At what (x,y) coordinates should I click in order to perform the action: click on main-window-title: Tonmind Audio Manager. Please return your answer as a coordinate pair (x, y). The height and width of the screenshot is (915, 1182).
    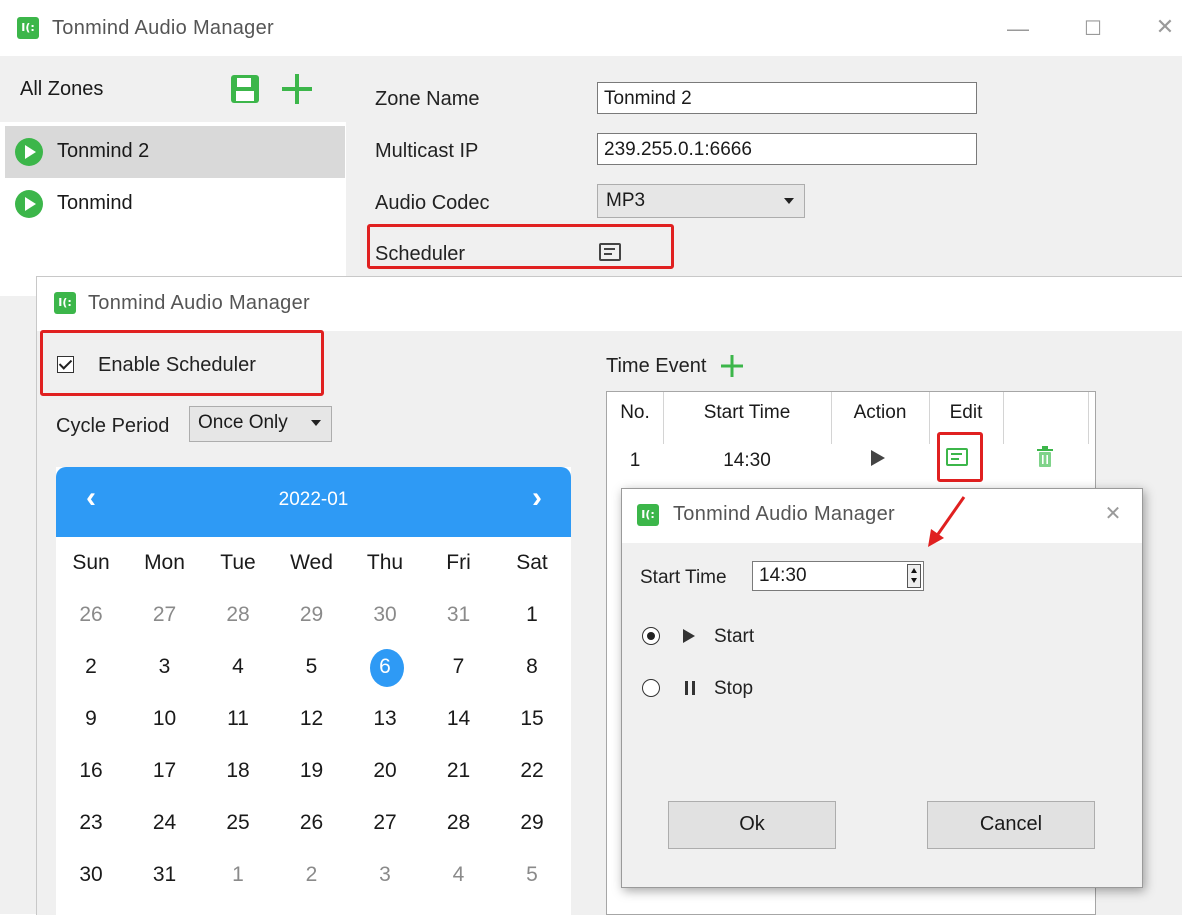
    Looking at the image, I should click on (163, 28).